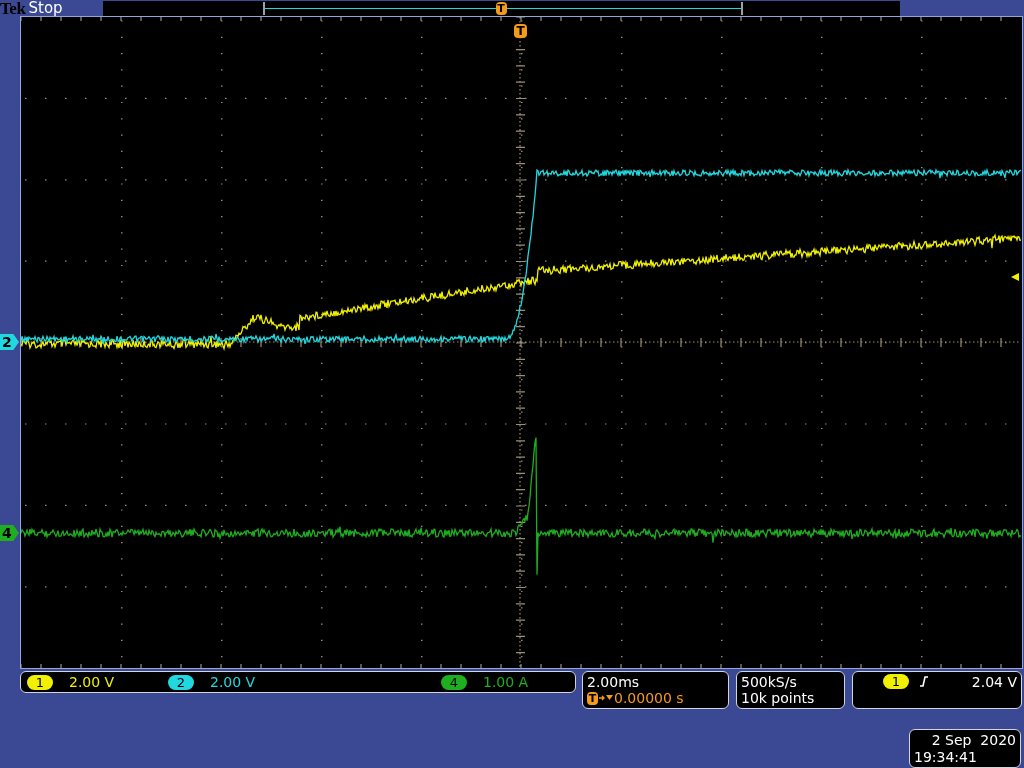 Image resolution: width=1024 pixels, height=768 pixels. I want to click on channel-badge: 2, so click(181, 682).